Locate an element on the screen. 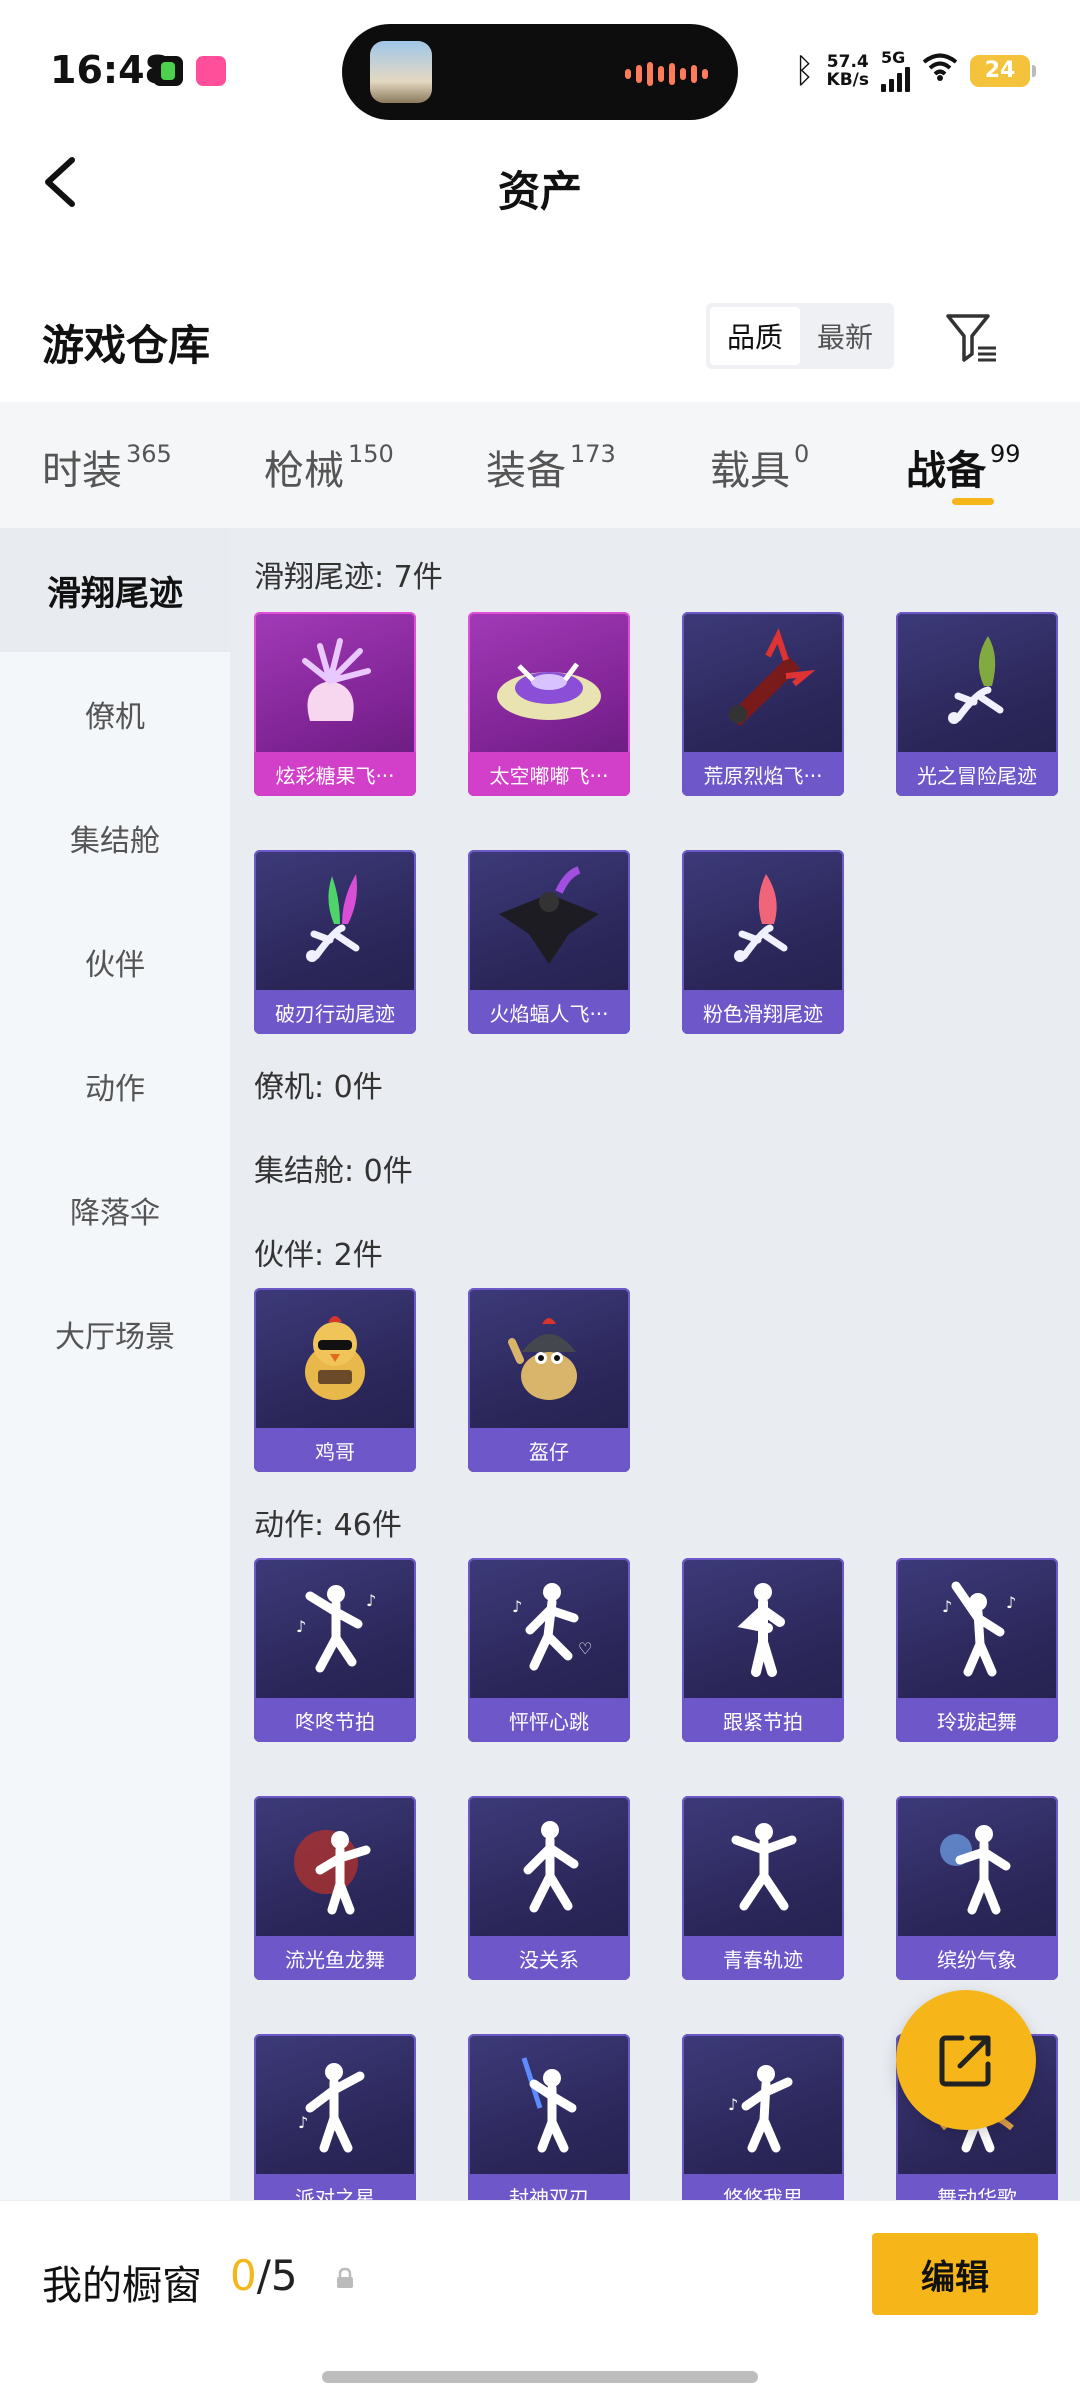 The image size is (1080, 2400). rainbow-smoke-trail-icon is located at coordinates (335, 919).